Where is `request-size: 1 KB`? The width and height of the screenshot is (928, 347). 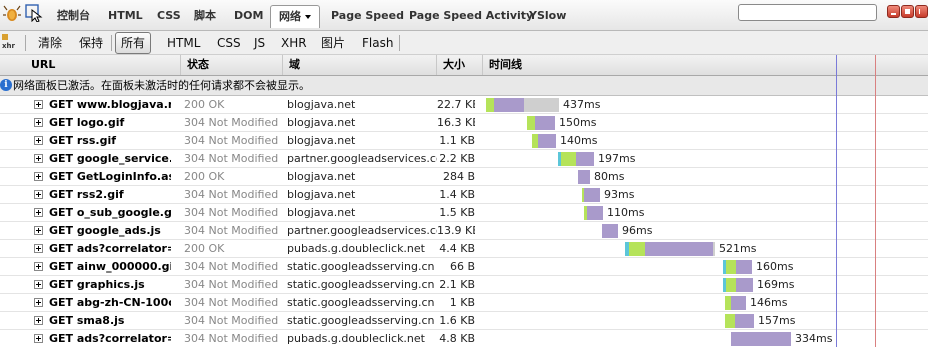 request-size: 1 KB is located at coordinates (462, 302).